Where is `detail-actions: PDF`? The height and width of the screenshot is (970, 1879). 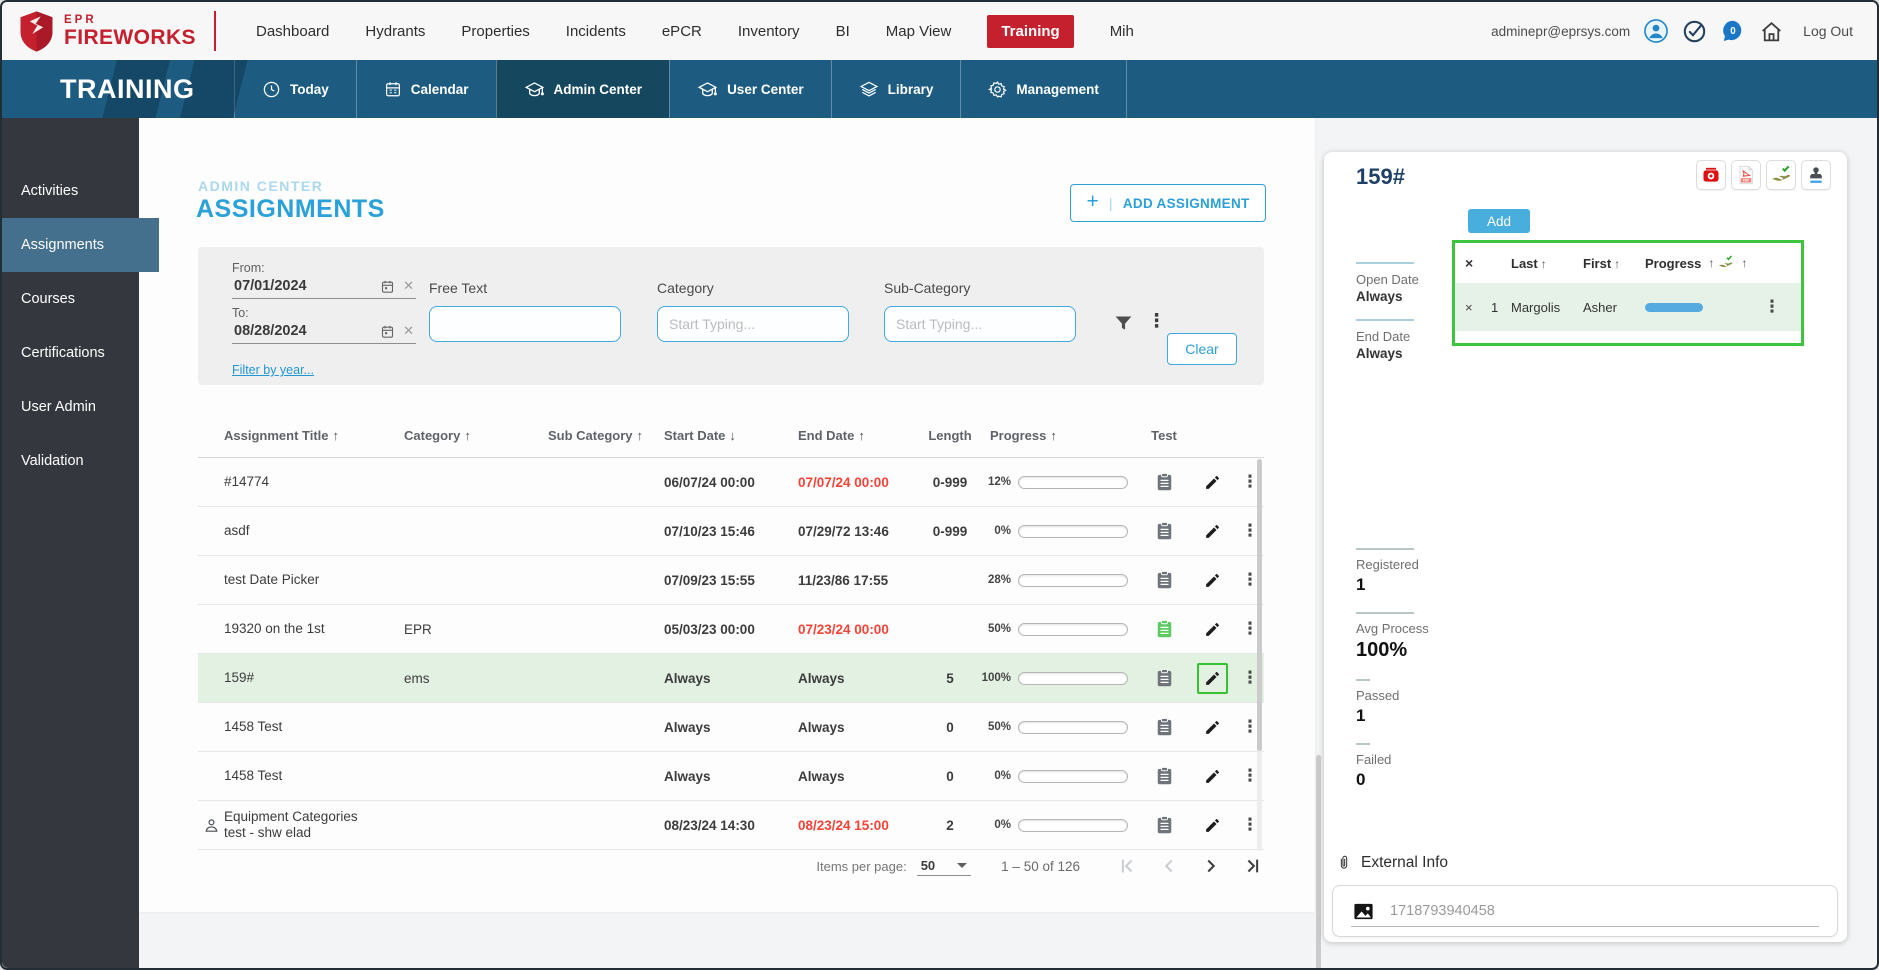
detail-actions: PDF is located at coordinates (1763, 175).